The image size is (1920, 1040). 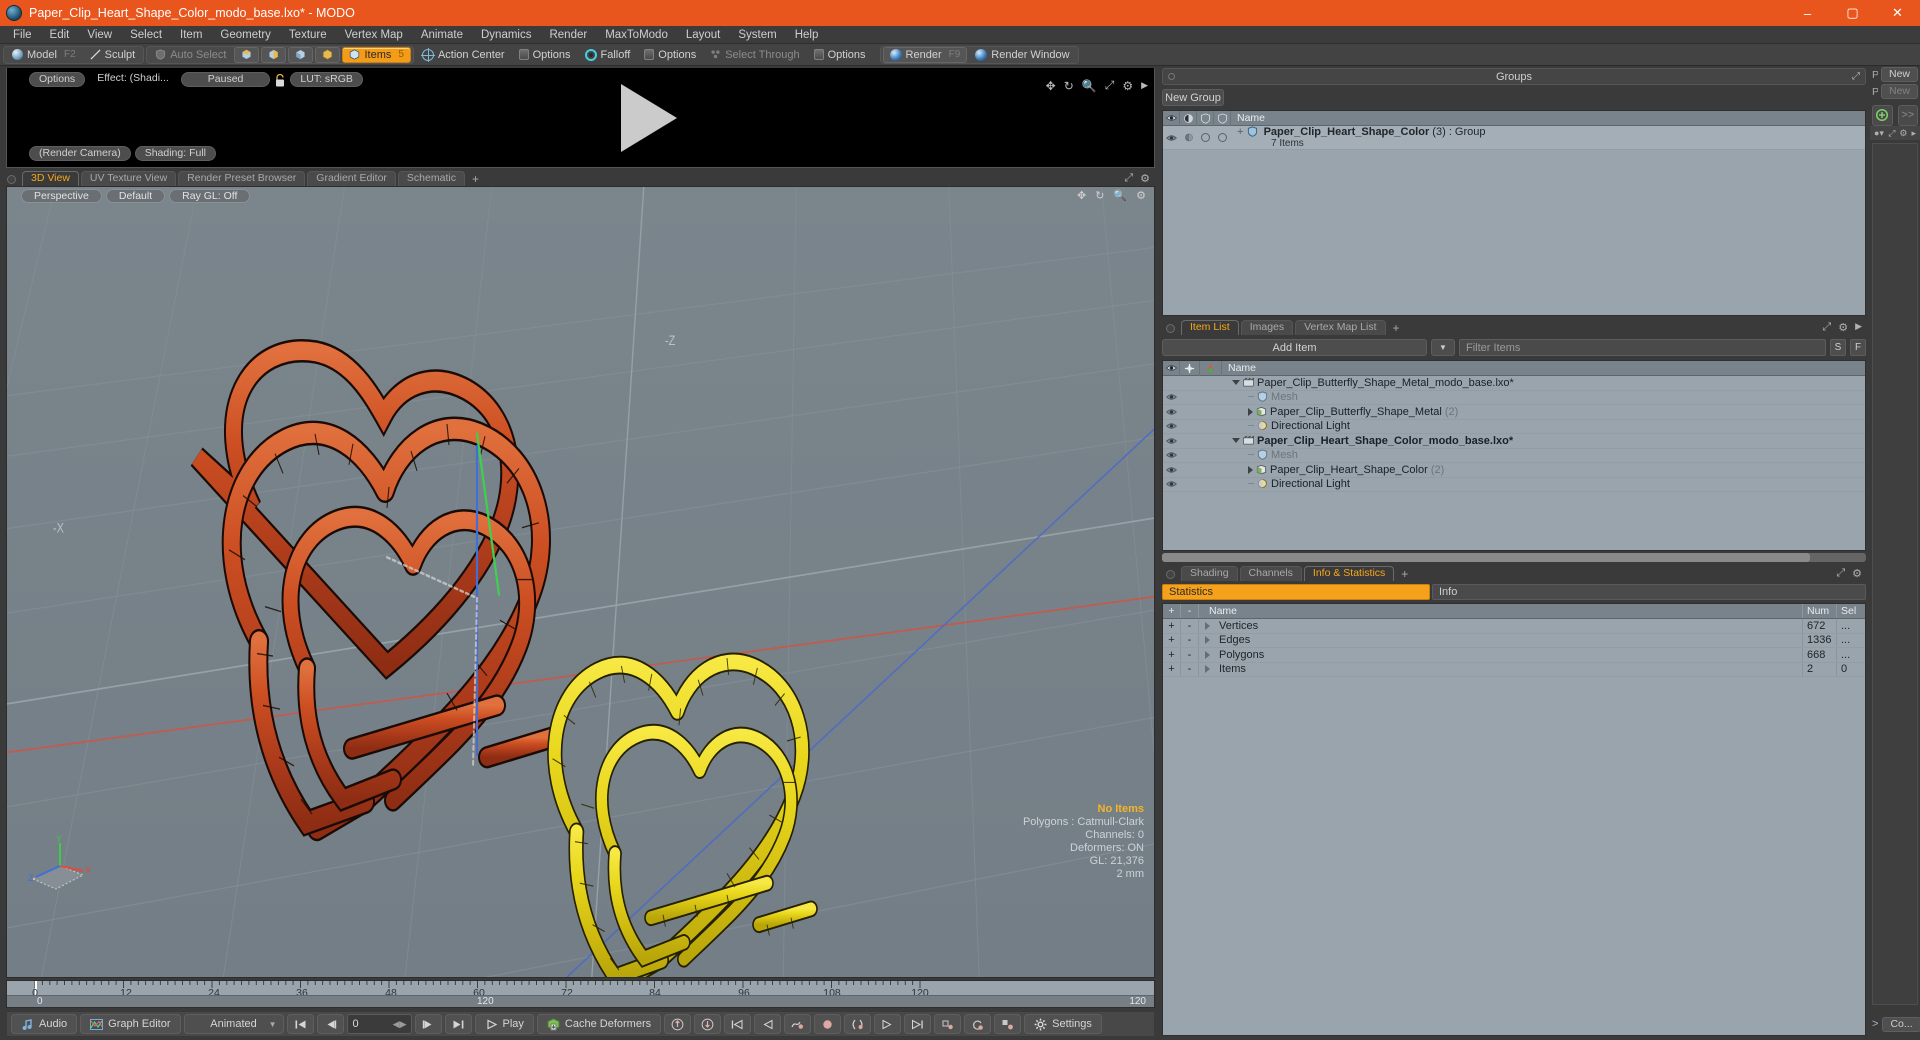 I want to click on tab-render-preset-browser: Render Preset Browser, so click(x=242, y=178).